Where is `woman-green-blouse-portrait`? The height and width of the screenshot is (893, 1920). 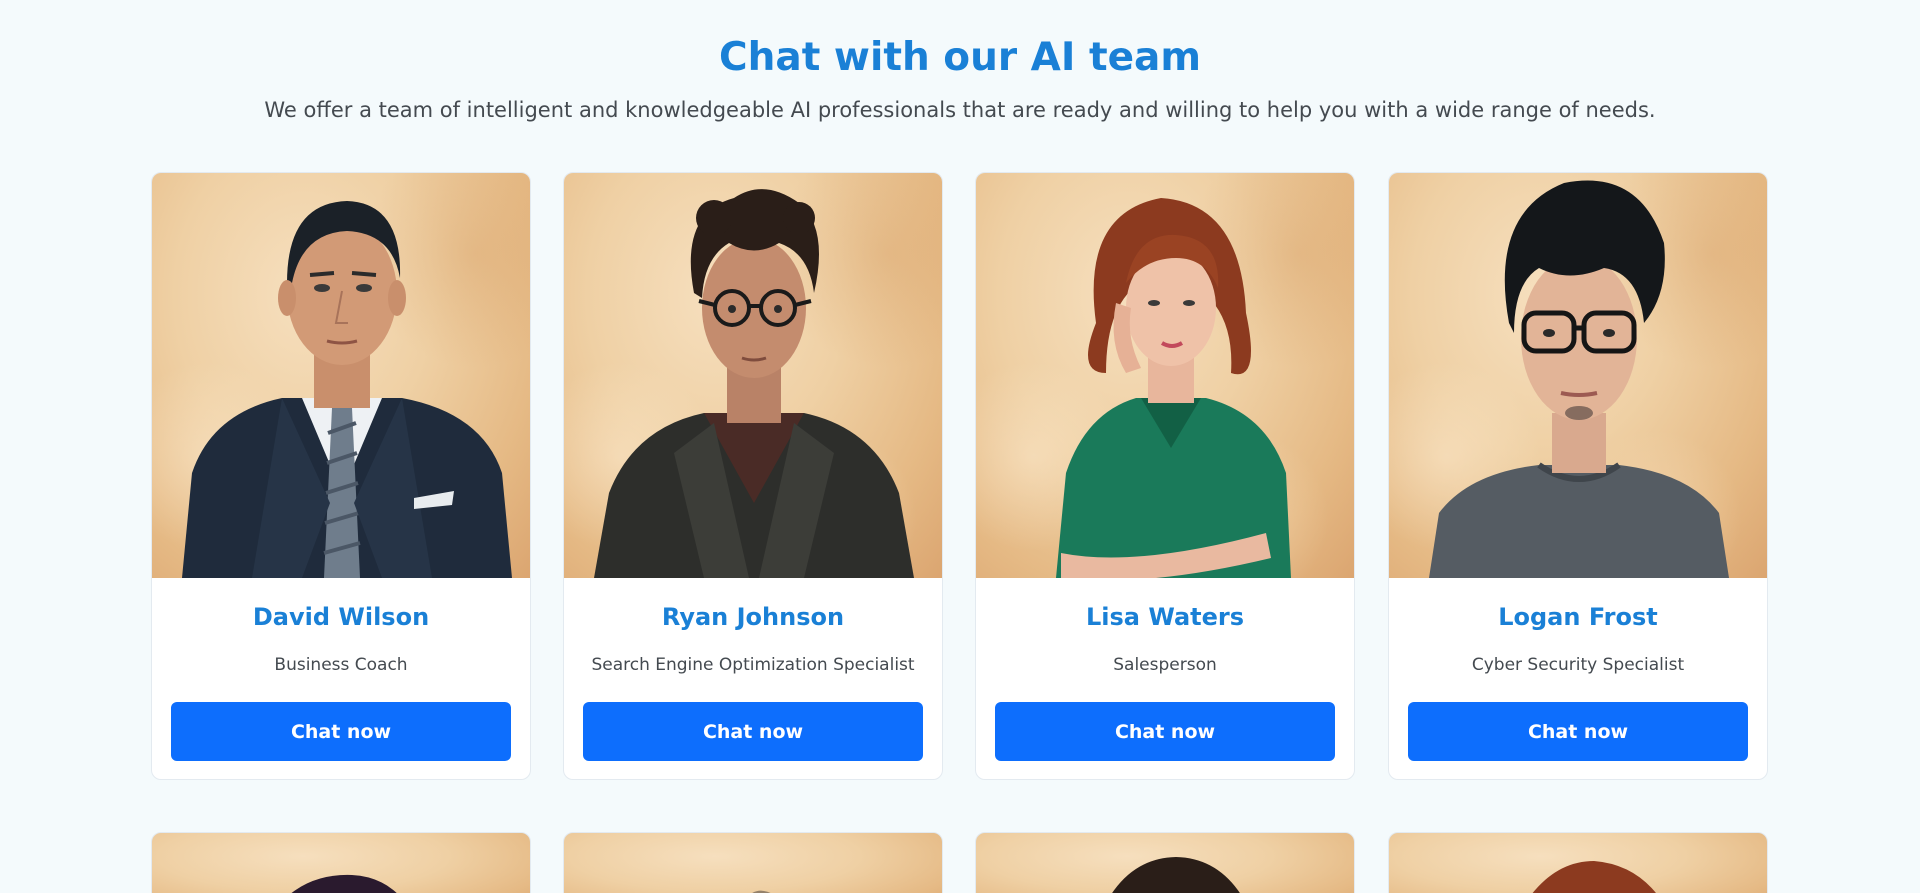
woman-green-blouse-portrait is located at coordinates (1173, 388).